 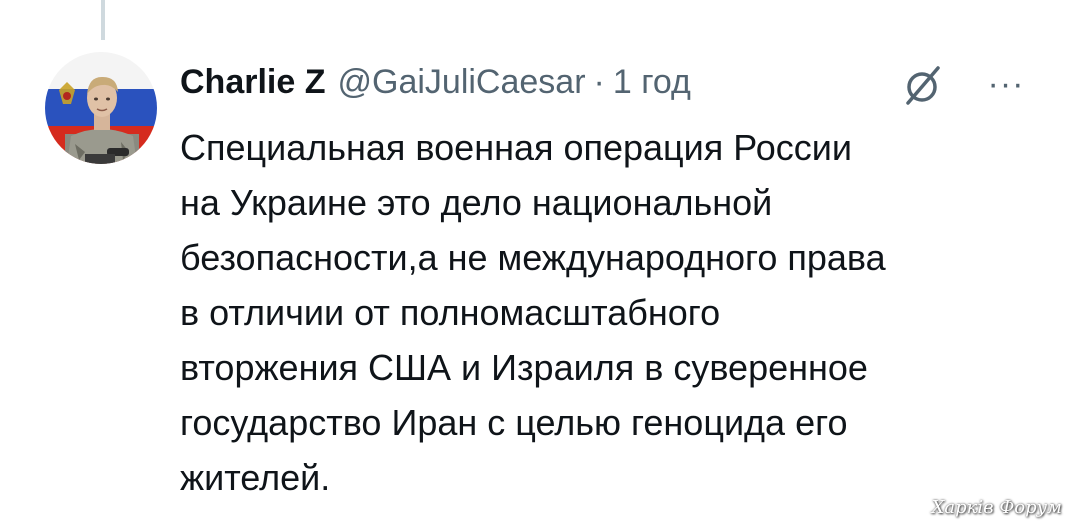 I want to click on author-display-name: Charlie Z, so click(x=252, y=82).